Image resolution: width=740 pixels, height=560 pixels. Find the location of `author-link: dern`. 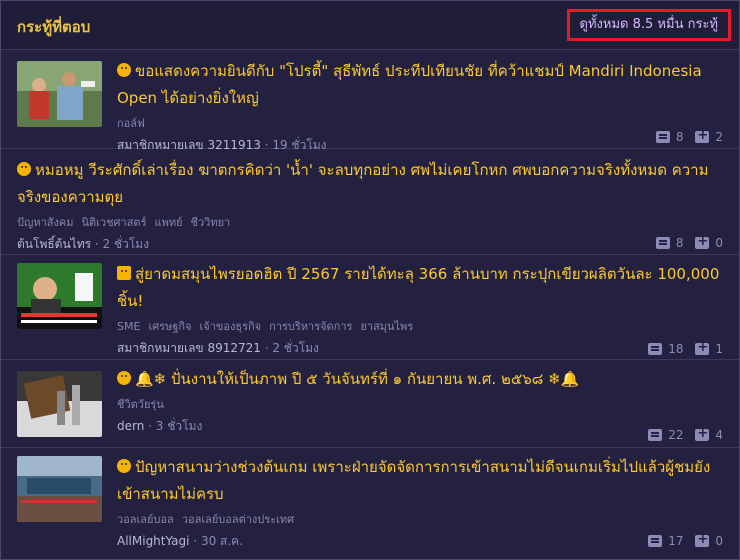

author-link: dern is located at coordinates (130, 426).